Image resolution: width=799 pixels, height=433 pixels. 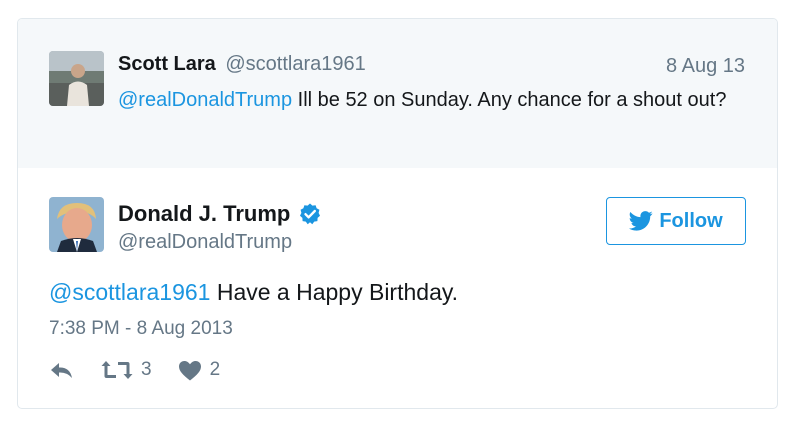 What do you see at coordinates (141, 329) in the screenshot?
I see `tweet-timestamp: 7:38 PM - 8 Aug 2013` at bounding box center [141, 329].